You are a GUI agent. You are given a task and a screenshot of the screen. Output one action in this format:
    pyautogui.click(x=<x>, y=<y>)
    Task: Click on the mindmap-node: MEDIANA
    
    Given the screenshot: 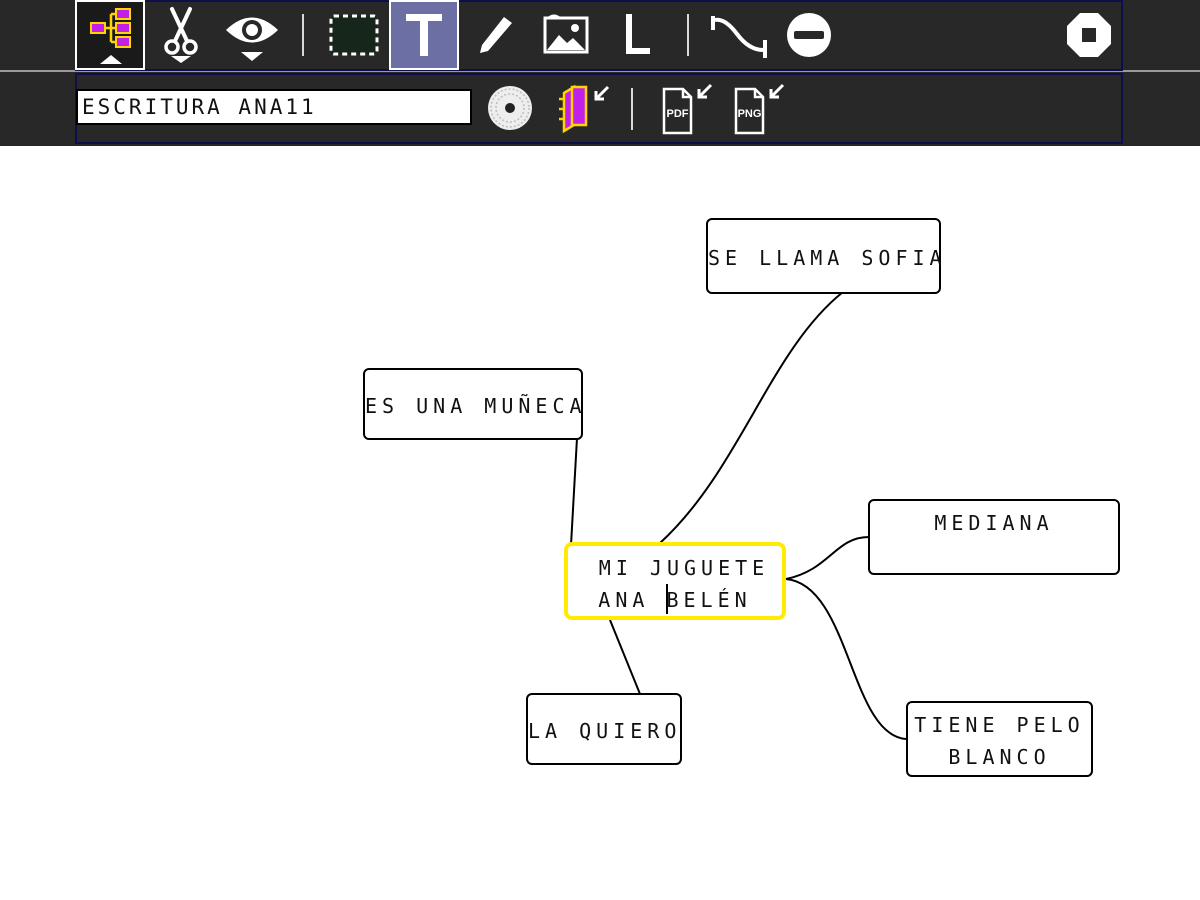 What is the action you would take?
    pyautogui.click(x=994, y=537)
    